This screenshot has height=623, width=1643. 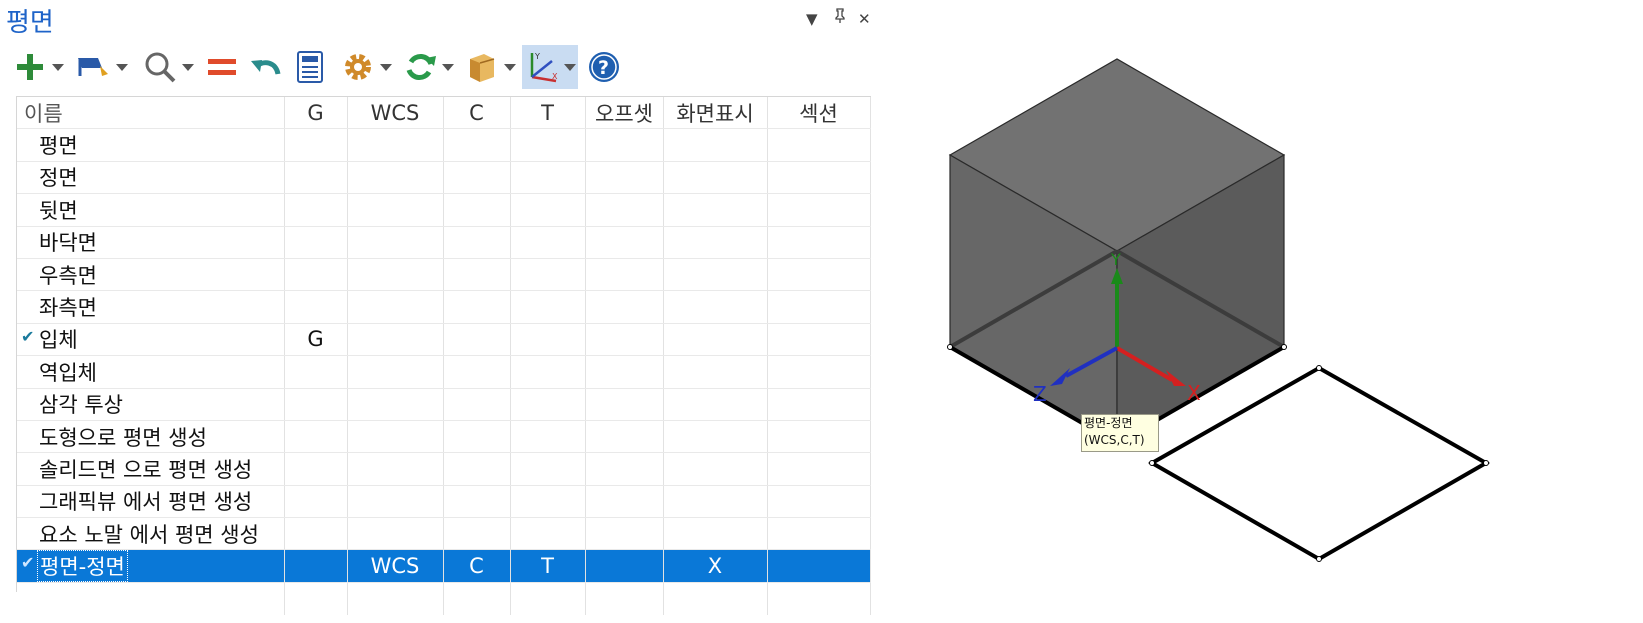 I want to click on table-row: ✔ 입체 G, so click(x=444, y=340).